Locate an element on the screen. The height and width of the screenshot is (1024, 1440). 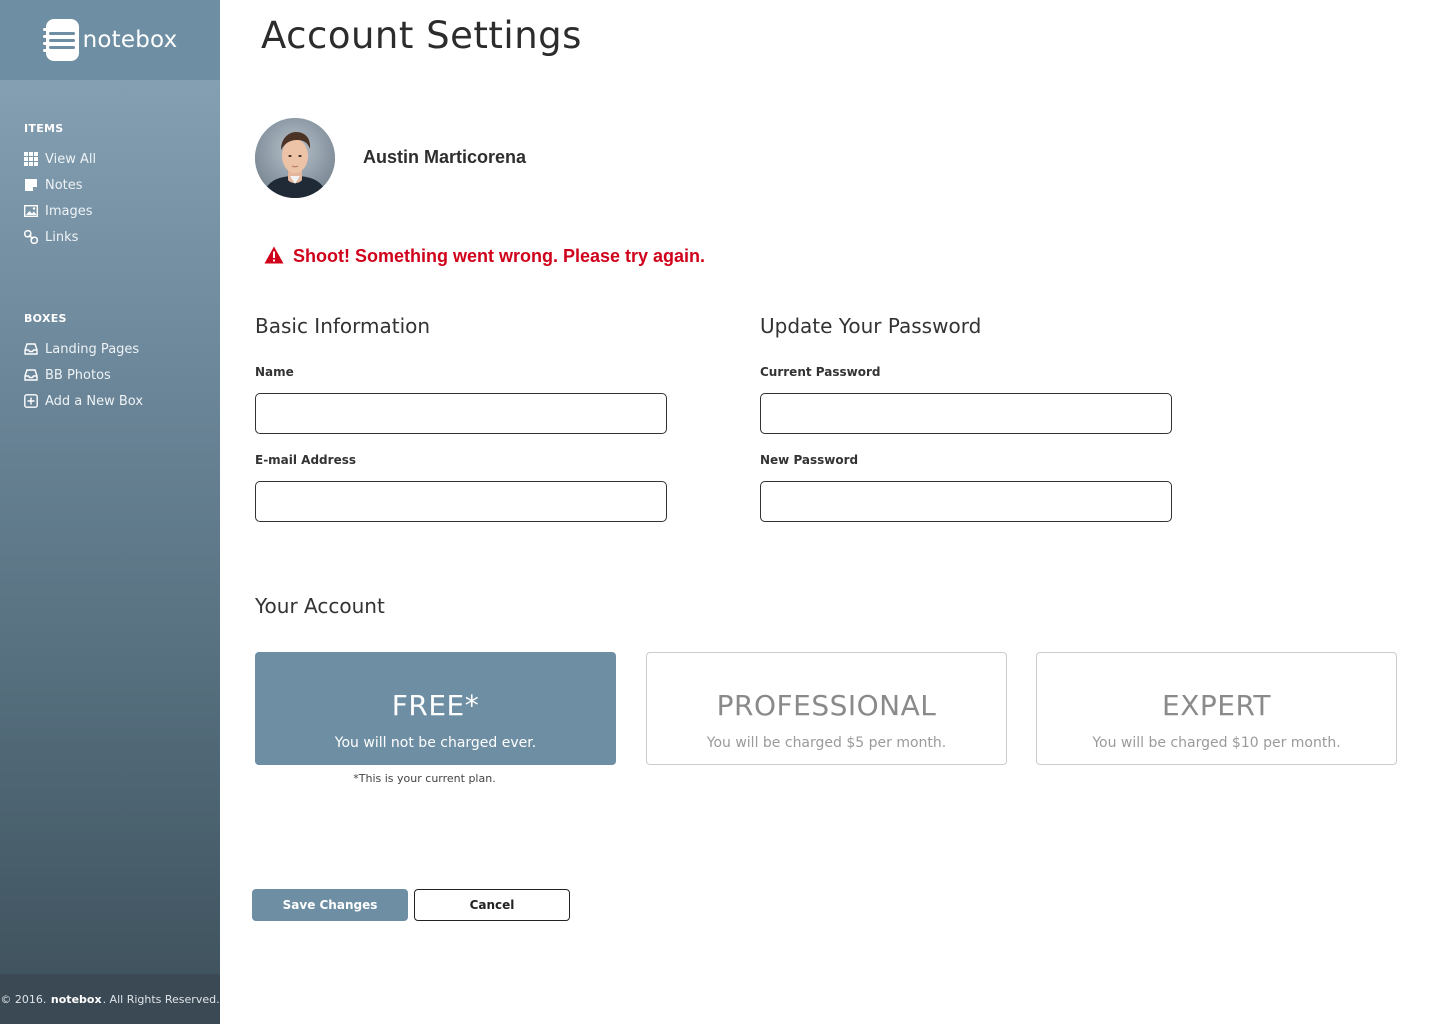
sidebar-item-notes: Notes is located at coordinates (60, 185).